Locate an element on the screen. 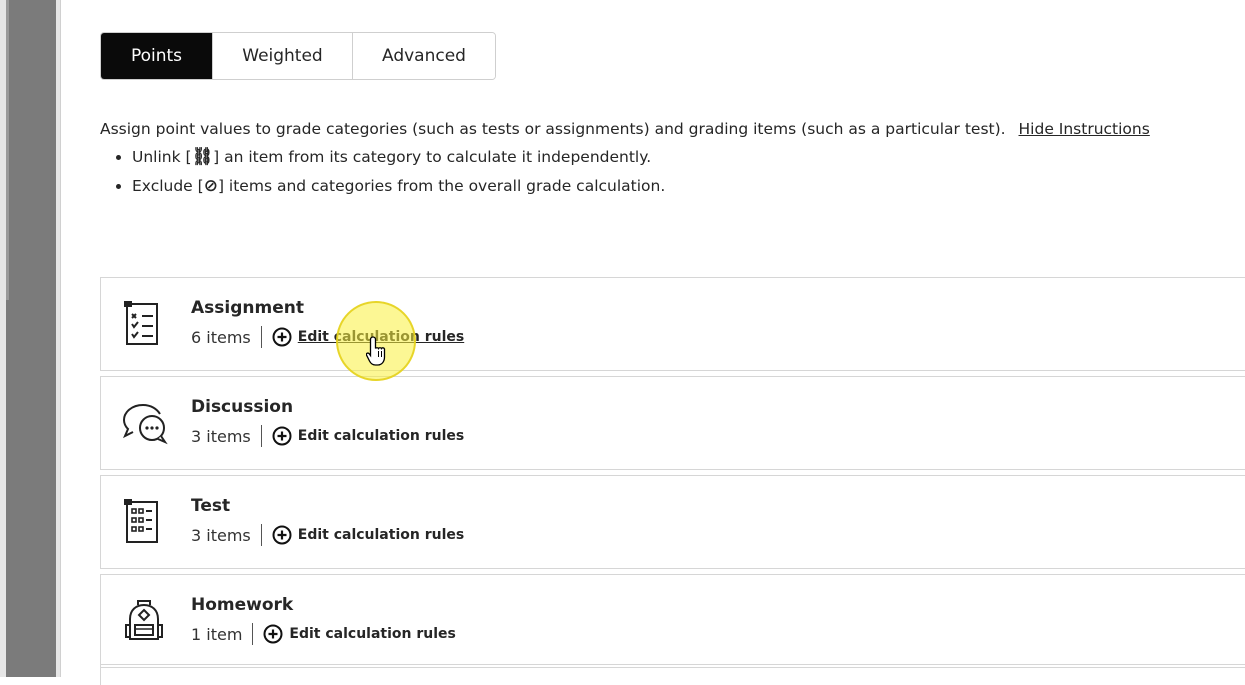  calculation-mode-tabs: Points Weighted Advanced is located at coordinates (298, 56).